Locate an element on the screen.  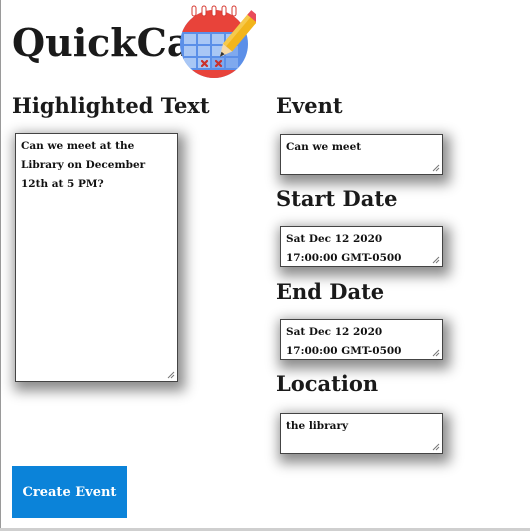
location-field: the library is located at coordinates (361, 433).